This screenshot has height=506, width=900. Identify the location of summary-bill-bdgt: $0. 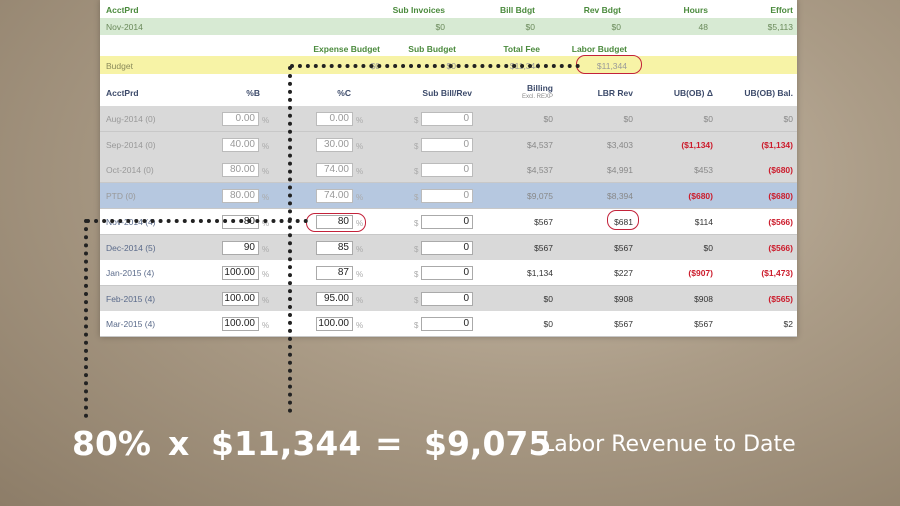
(530, 27).